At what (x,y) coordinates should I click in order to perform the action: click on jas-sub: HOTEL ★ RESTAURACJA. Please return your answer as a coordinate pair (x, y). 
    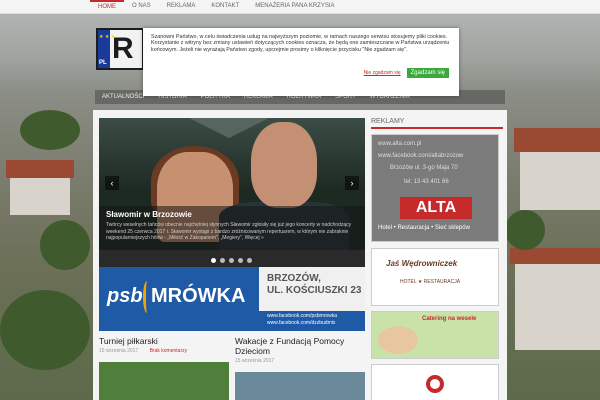
    Looking at the image, I should click on (430, 282).